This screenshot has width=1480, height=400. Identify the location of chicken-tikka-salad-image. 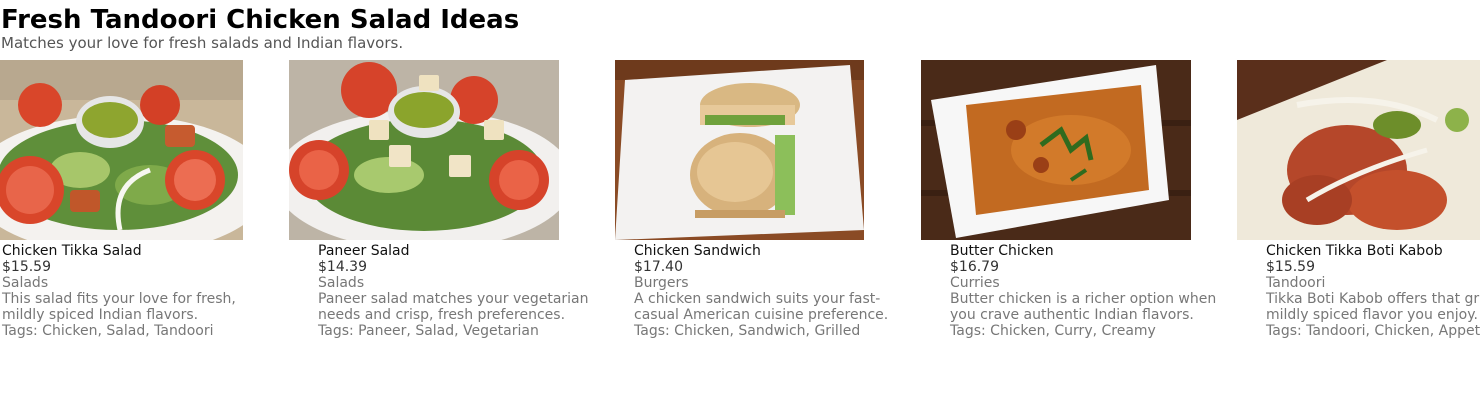
(121, 150).